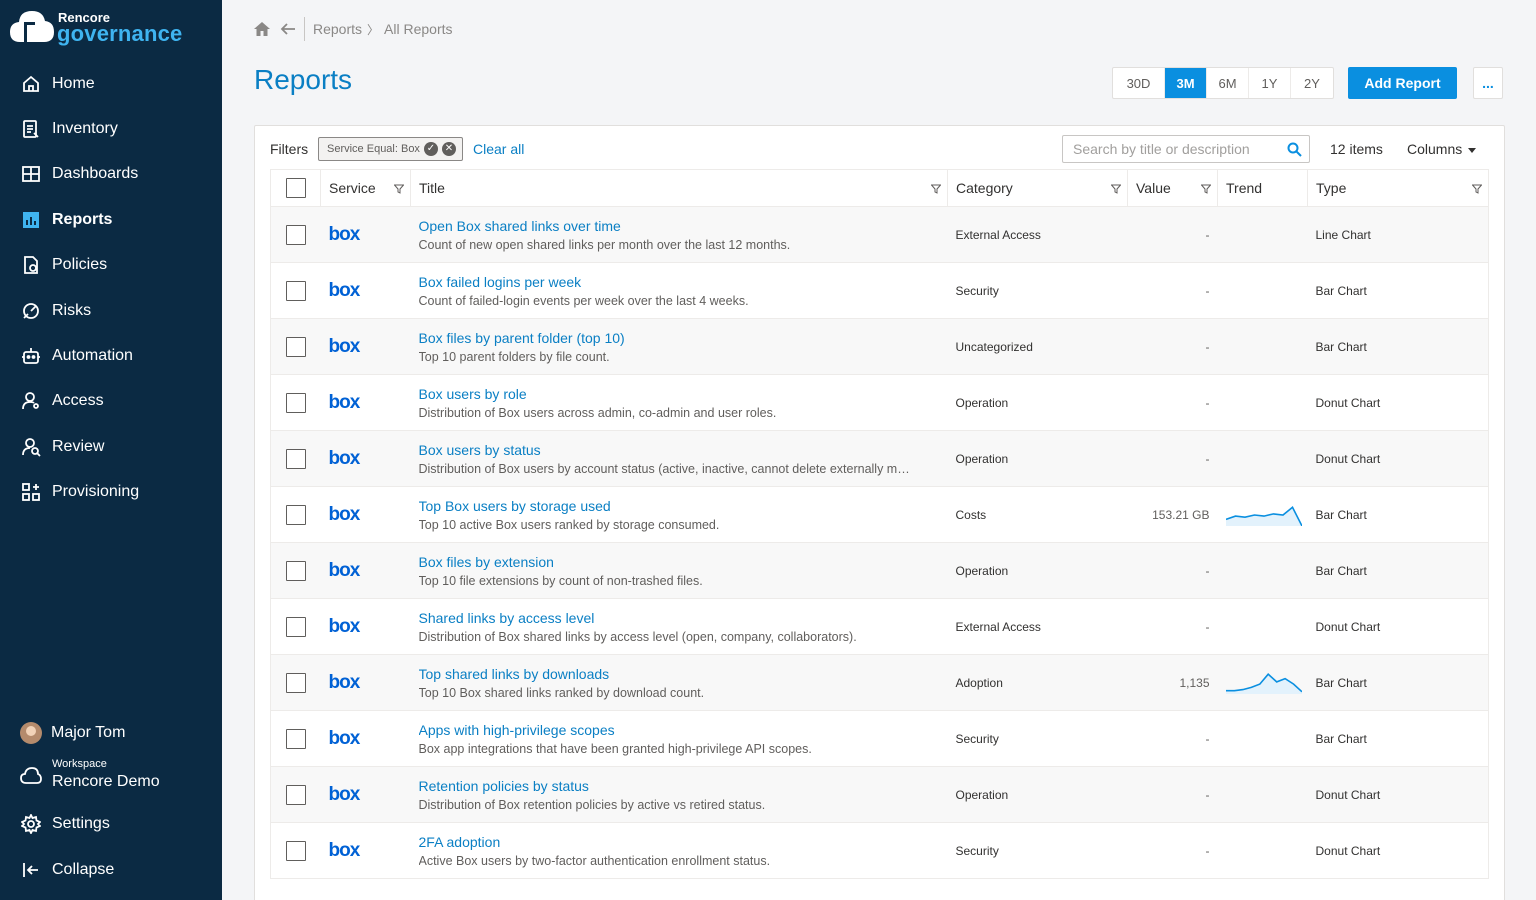  I want to click on sidebar-item-risks: Risks, so click(111, 310).